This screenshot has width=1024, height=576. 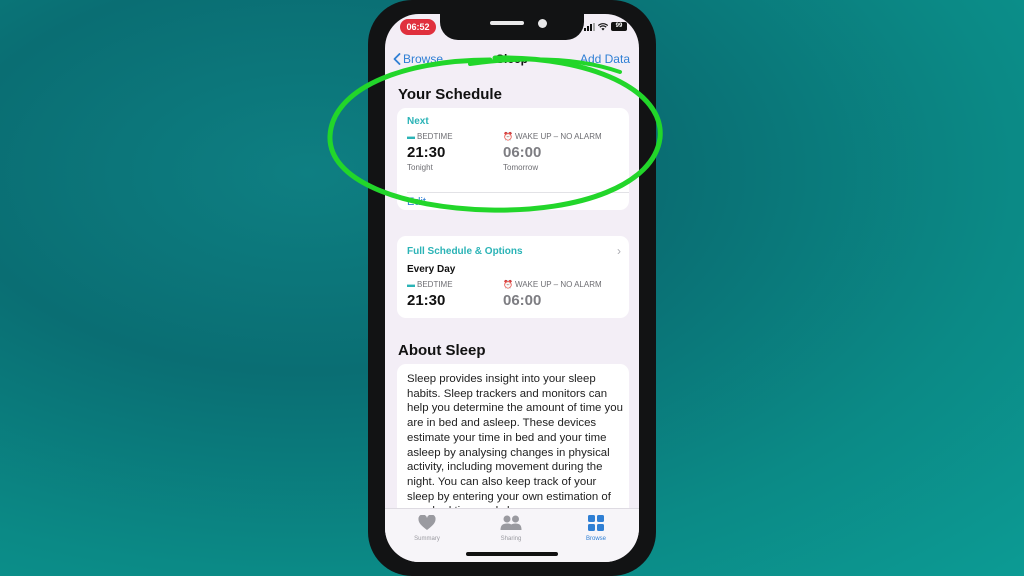 I want to click on wake-label: WAKE UP – NO ALARM, so click(x=558, y=136).